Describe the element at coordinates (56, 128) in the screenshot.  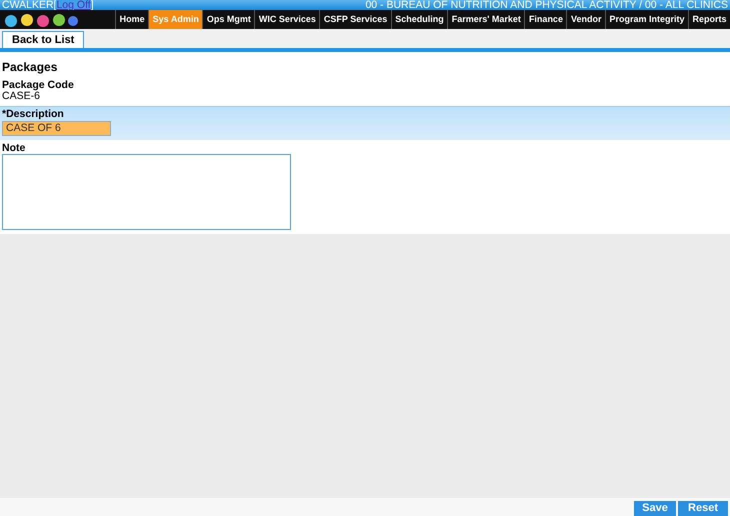
I see `description-field: CASE OF 6` at that location.